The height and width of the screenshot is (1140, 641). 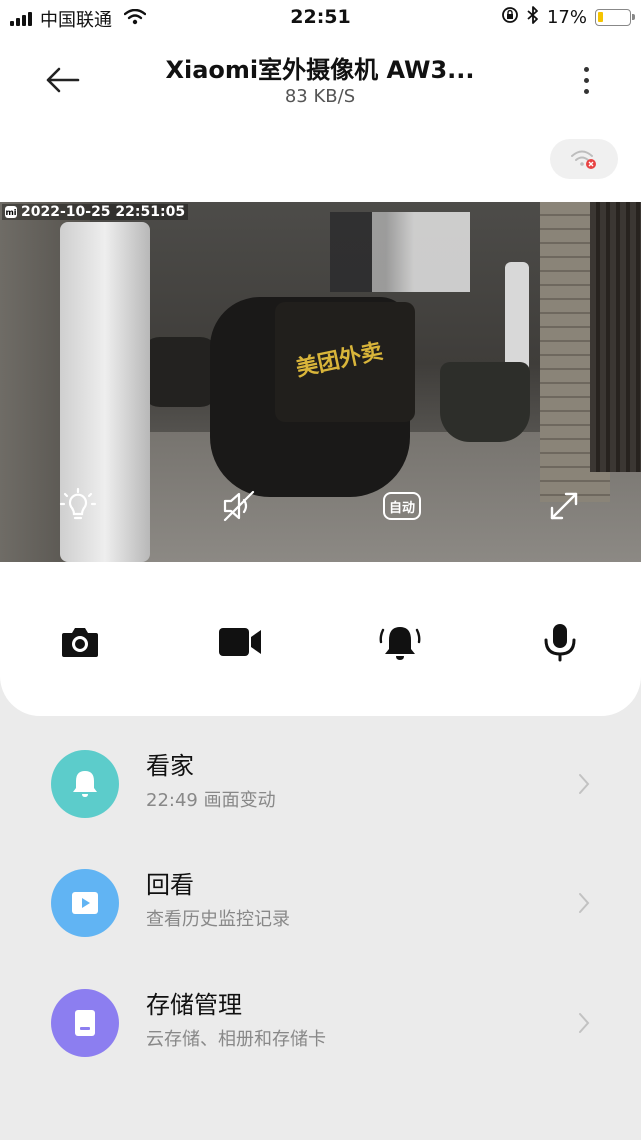 I want to click on status-bar: 中国联通 22:51 17%, so click(x=320, y=19).